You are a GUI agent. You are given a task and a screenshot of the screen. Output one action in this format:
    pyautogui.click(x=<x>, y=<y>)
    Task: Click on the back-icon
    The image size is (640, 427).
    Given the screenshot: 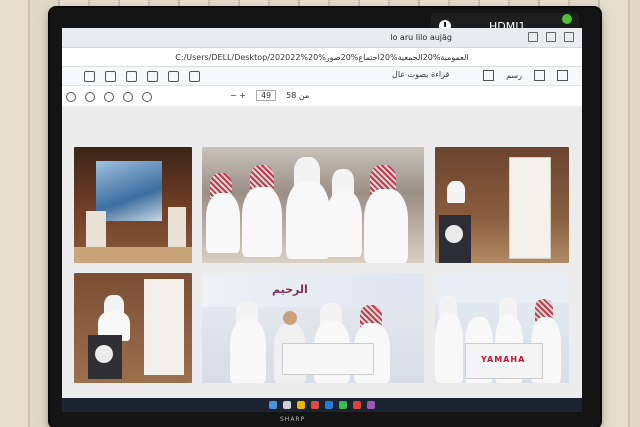 What is the action you would take?
    pyautogui.click(x=89, y=76)
    